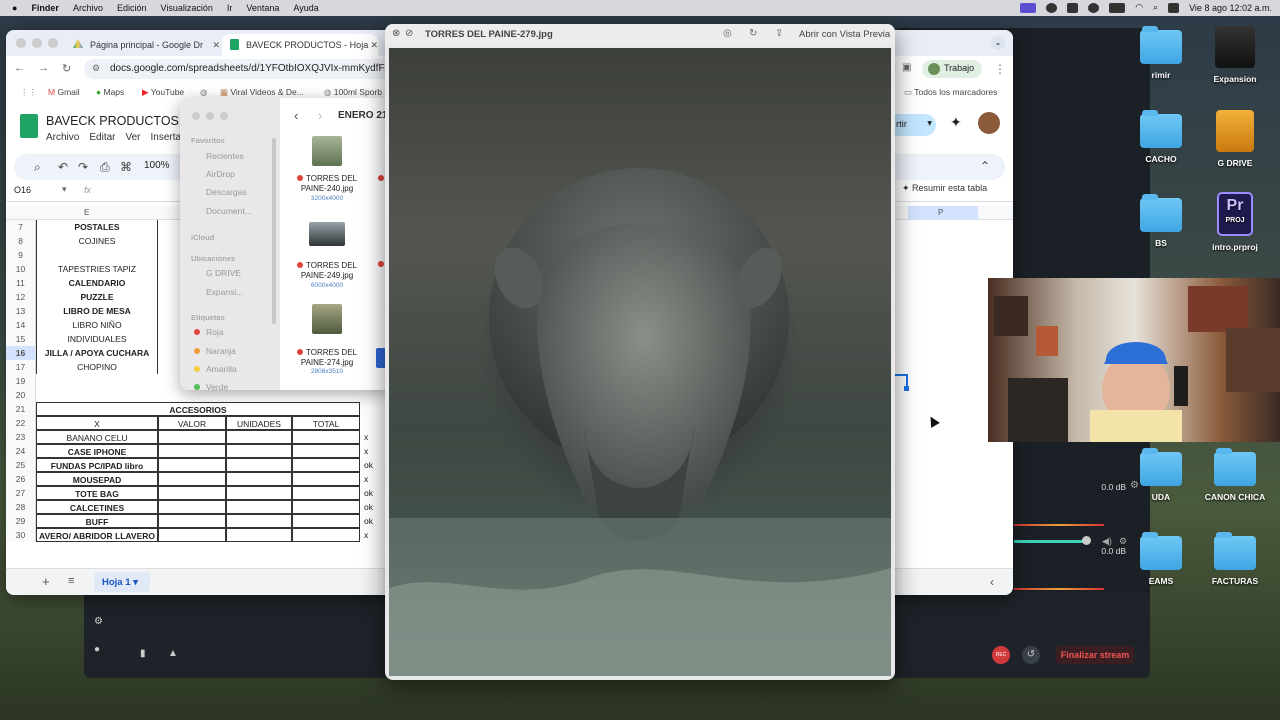 This screenshot has height=720, width=1280. Describe the element at coordinates (64, 189) in the screenshot. I see `chevron-down-icon: ▾` at that location.